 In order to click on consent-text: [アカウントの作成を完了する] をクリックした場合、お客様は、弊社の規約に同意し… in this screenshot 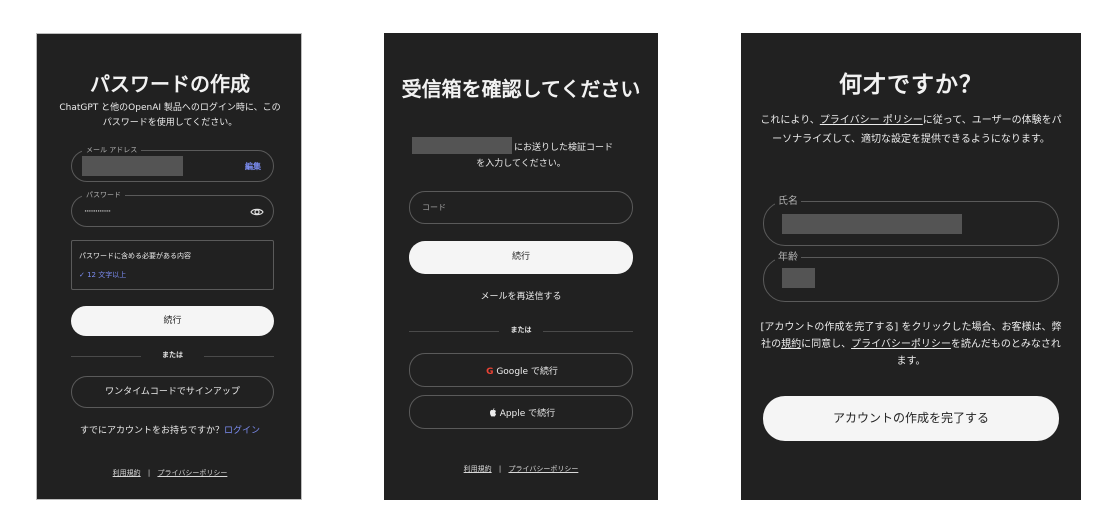, I will do `click(911, 344)`.